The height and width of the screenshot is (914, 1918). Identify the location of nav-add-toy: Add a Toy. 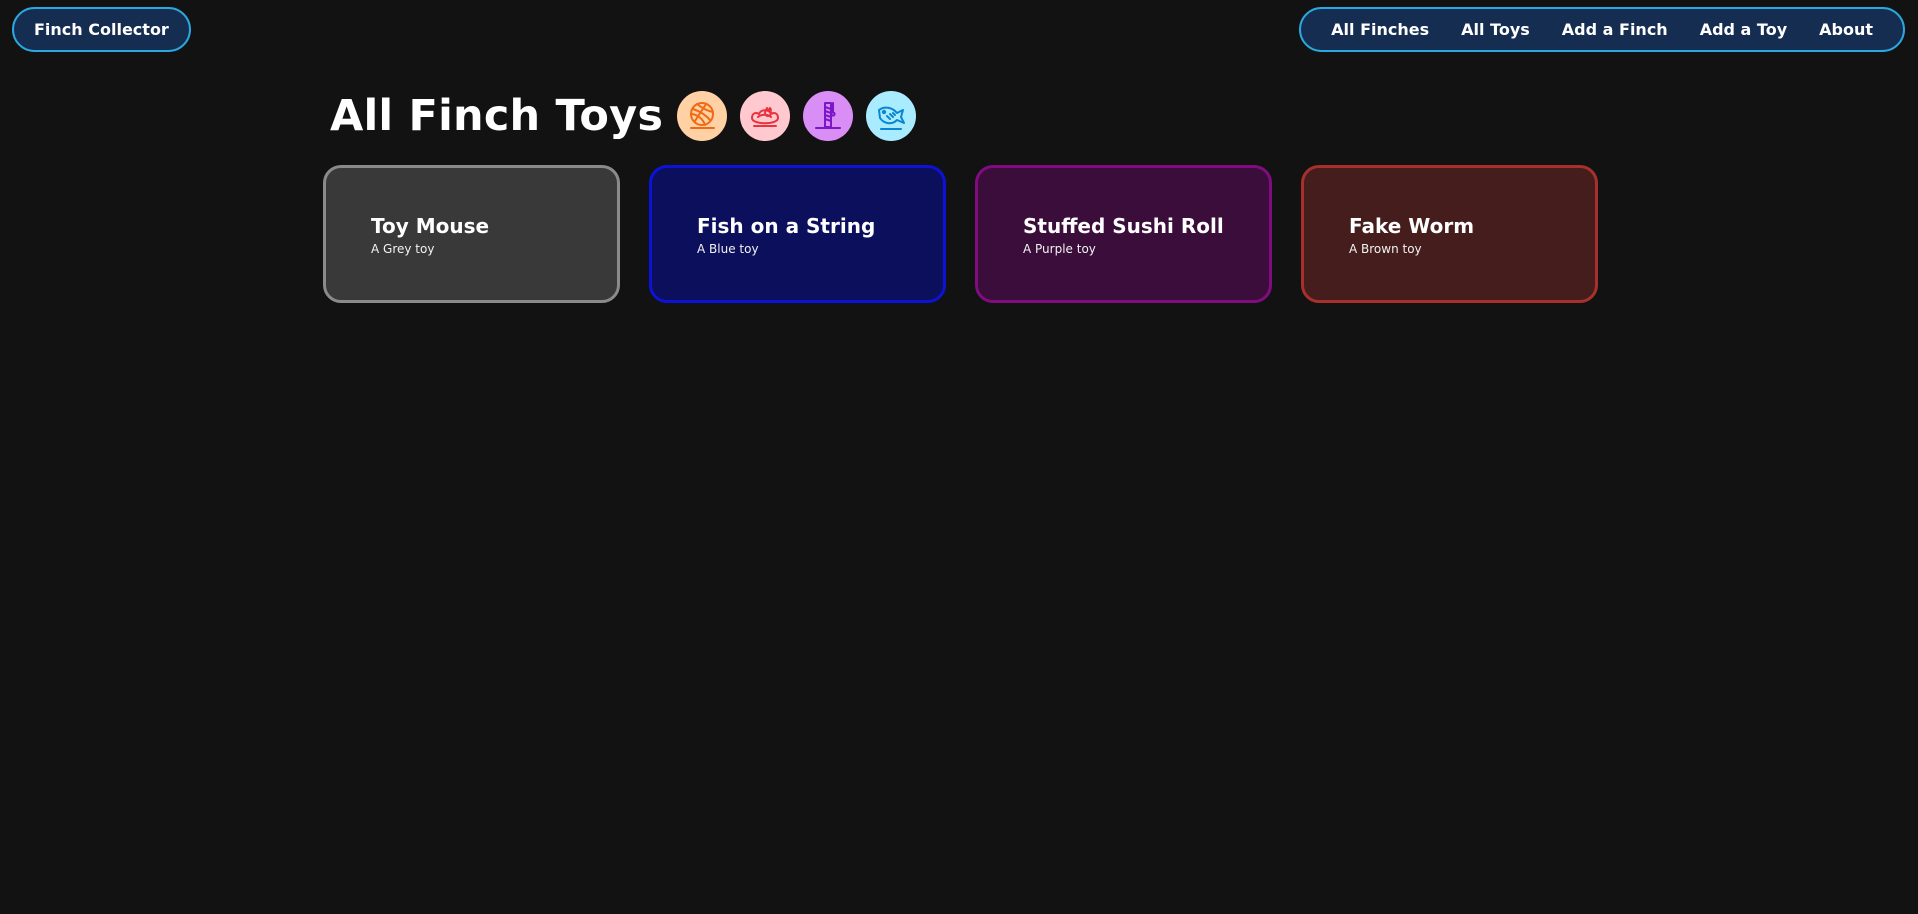
(1743, 29).